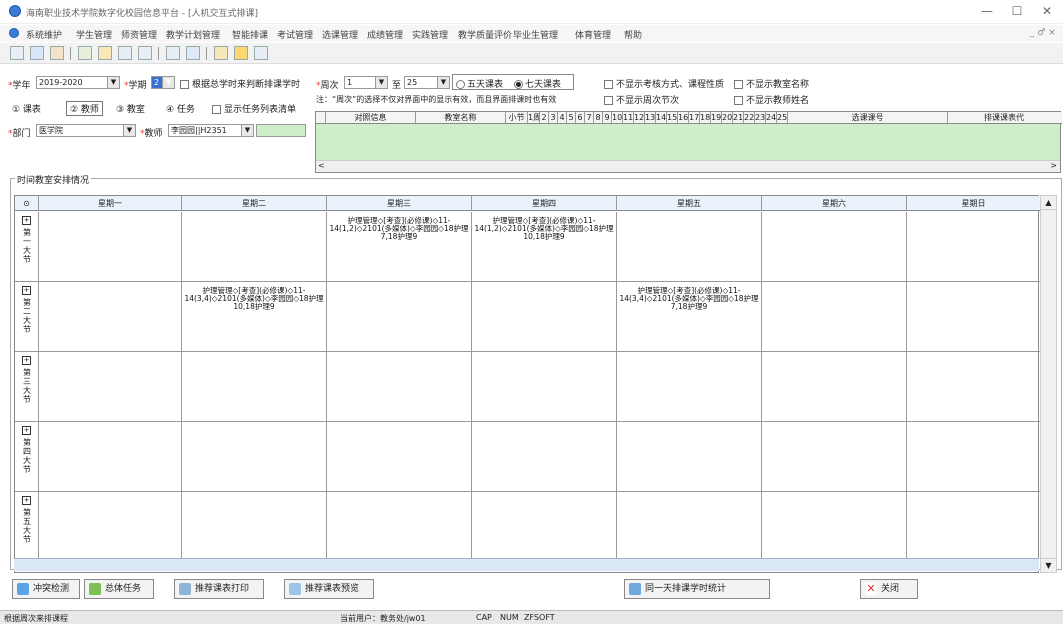 This screenshot has height=624, width=1063. I want to click on app-menu-icon, so click(14, 33).